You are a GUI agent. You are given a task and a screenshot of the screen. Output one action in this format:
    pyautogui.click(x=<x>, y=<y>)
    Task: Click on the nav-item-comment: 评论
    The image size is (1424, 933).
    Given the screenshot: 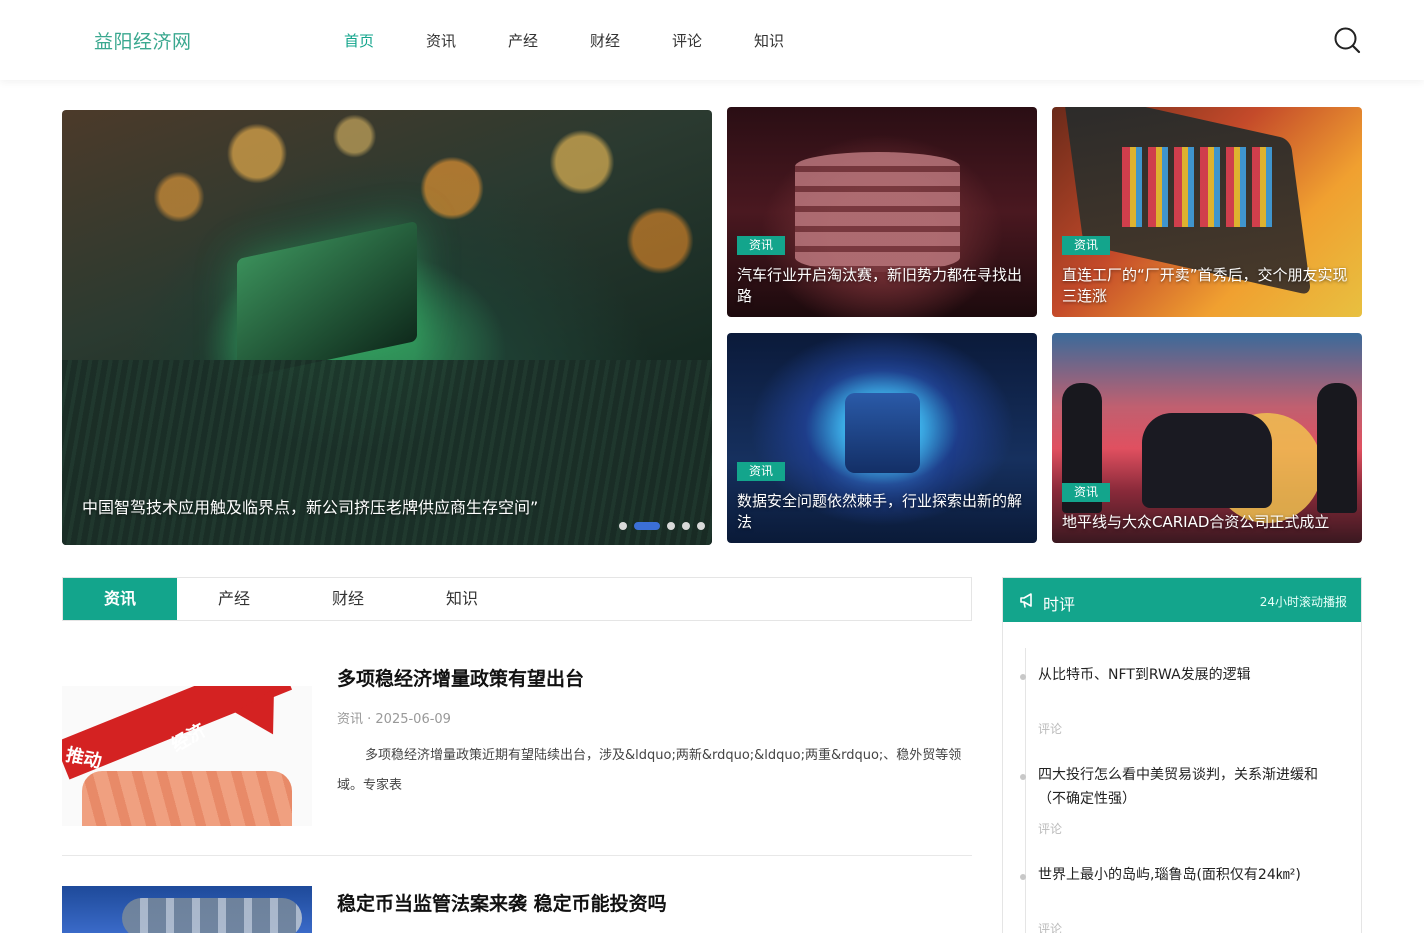 What is the action you would take?
    pyautogui.click(x=713, y=40)
    